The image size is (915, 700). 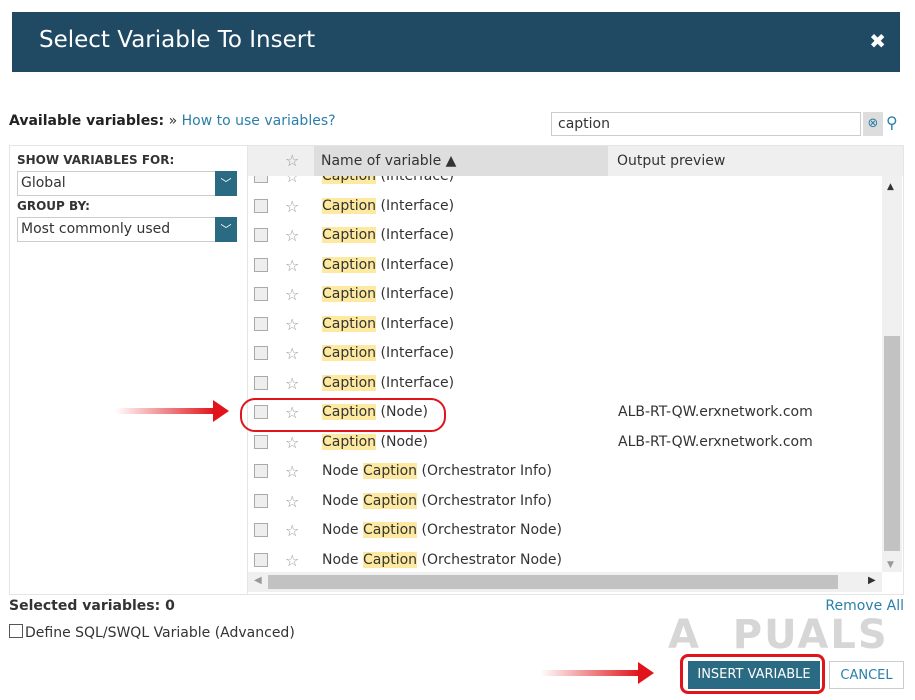 I want to click on available-label: Available variables:, so click(x=87, y=121).